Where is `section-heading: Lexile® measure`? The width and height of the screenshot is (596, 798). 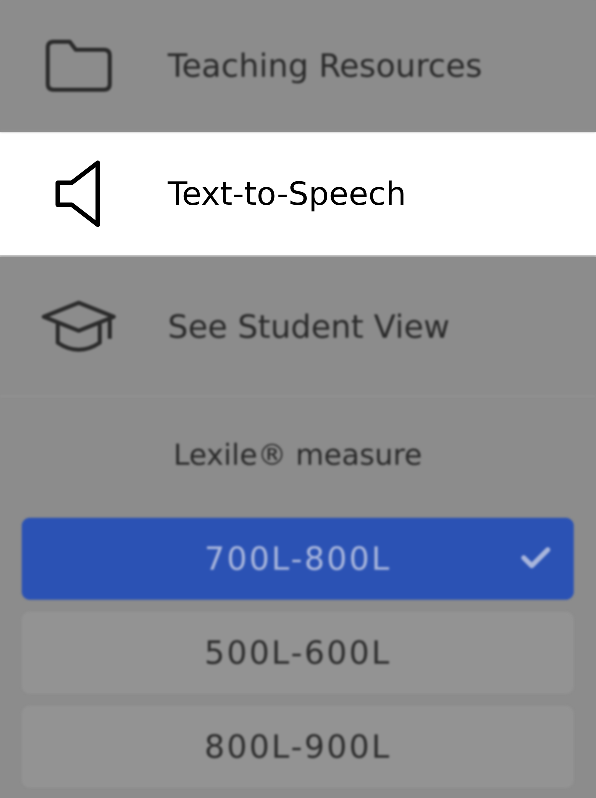 section-heading: Lexile® measure is located at coordinates (298, 455).